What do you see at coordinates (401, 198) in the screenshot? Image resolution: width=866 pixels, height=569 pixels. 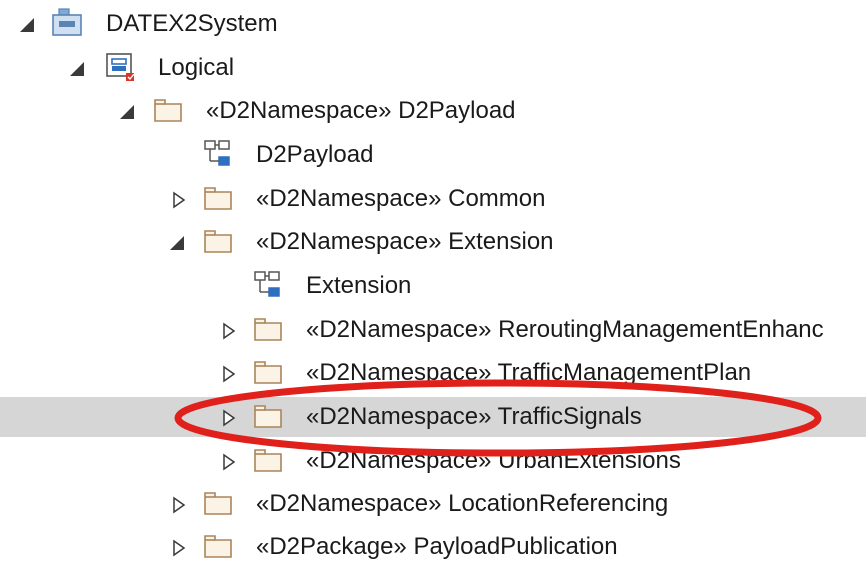 I see `tree-item-label: «D2Namespace» Common` at bounding box center [401, 198].